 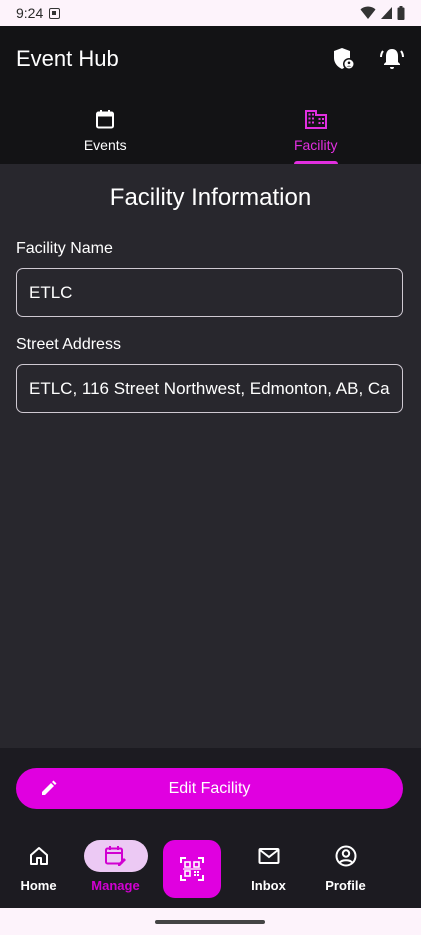 I want to click on gesture-handle, so click(x=210, y=922).